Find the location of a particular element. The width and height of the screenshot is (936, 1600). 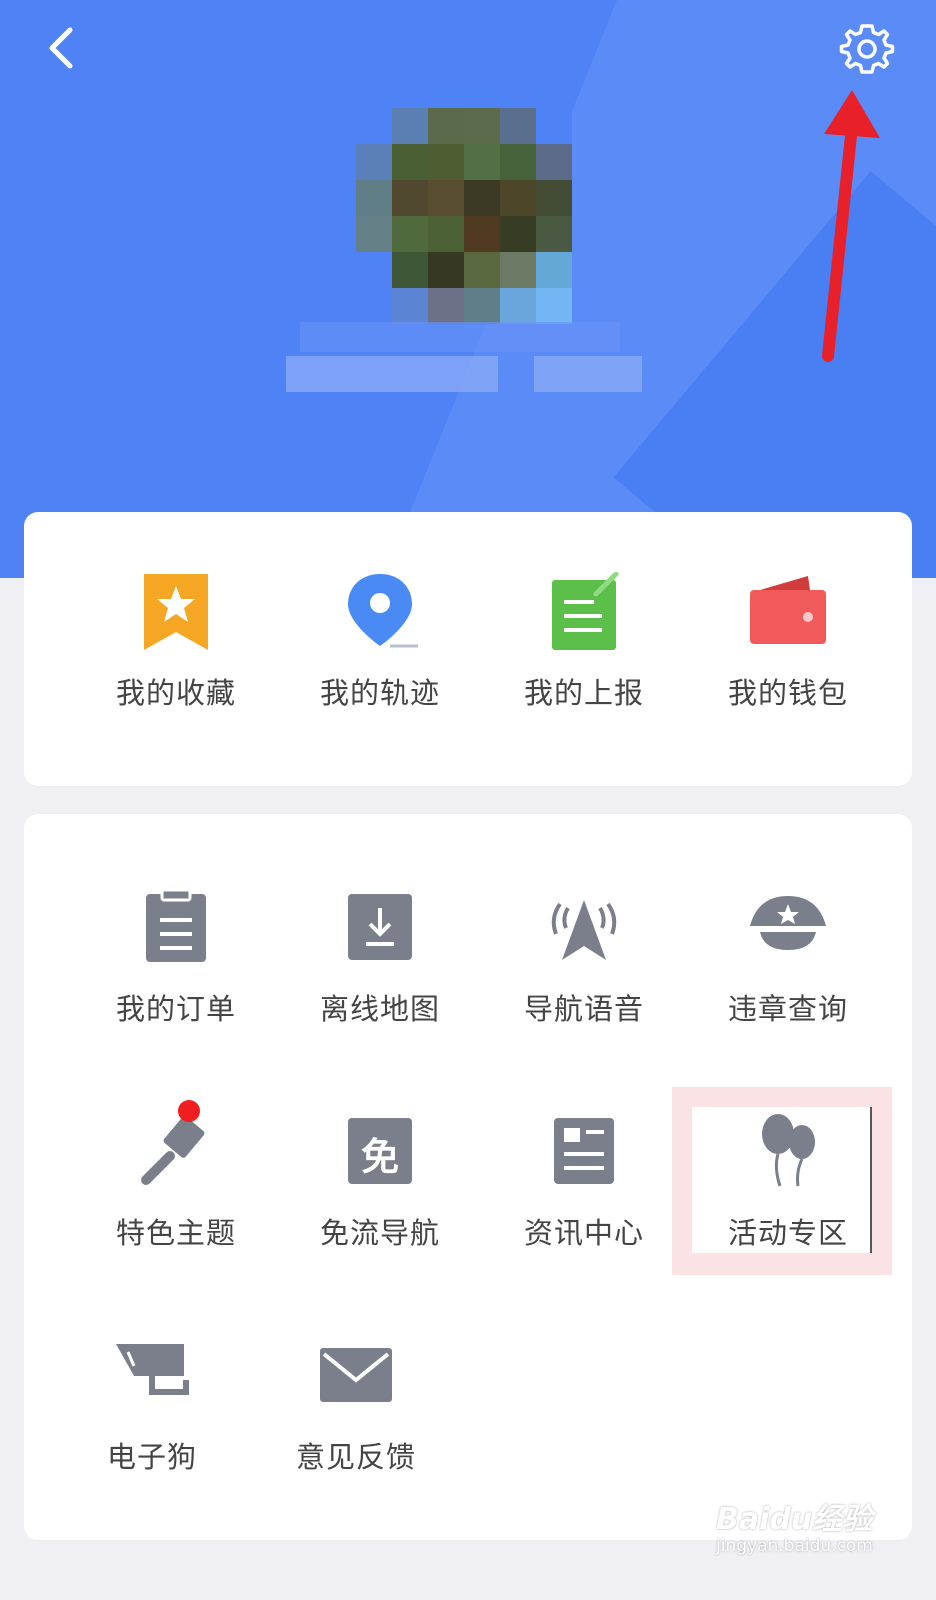

clipboard-order-icon is located at coordinates (176, 925).